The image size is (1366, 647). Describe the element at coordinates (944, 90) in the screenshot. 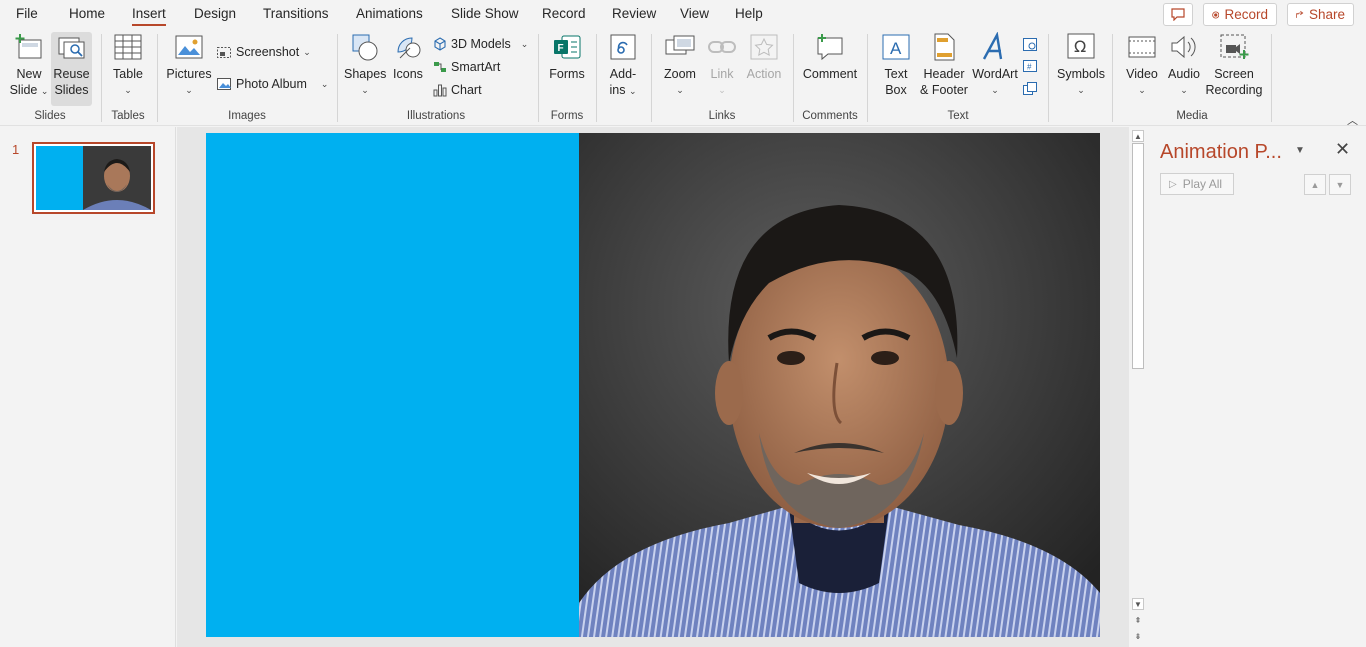

I see `header-footer-label-2: & Footer` at that location.